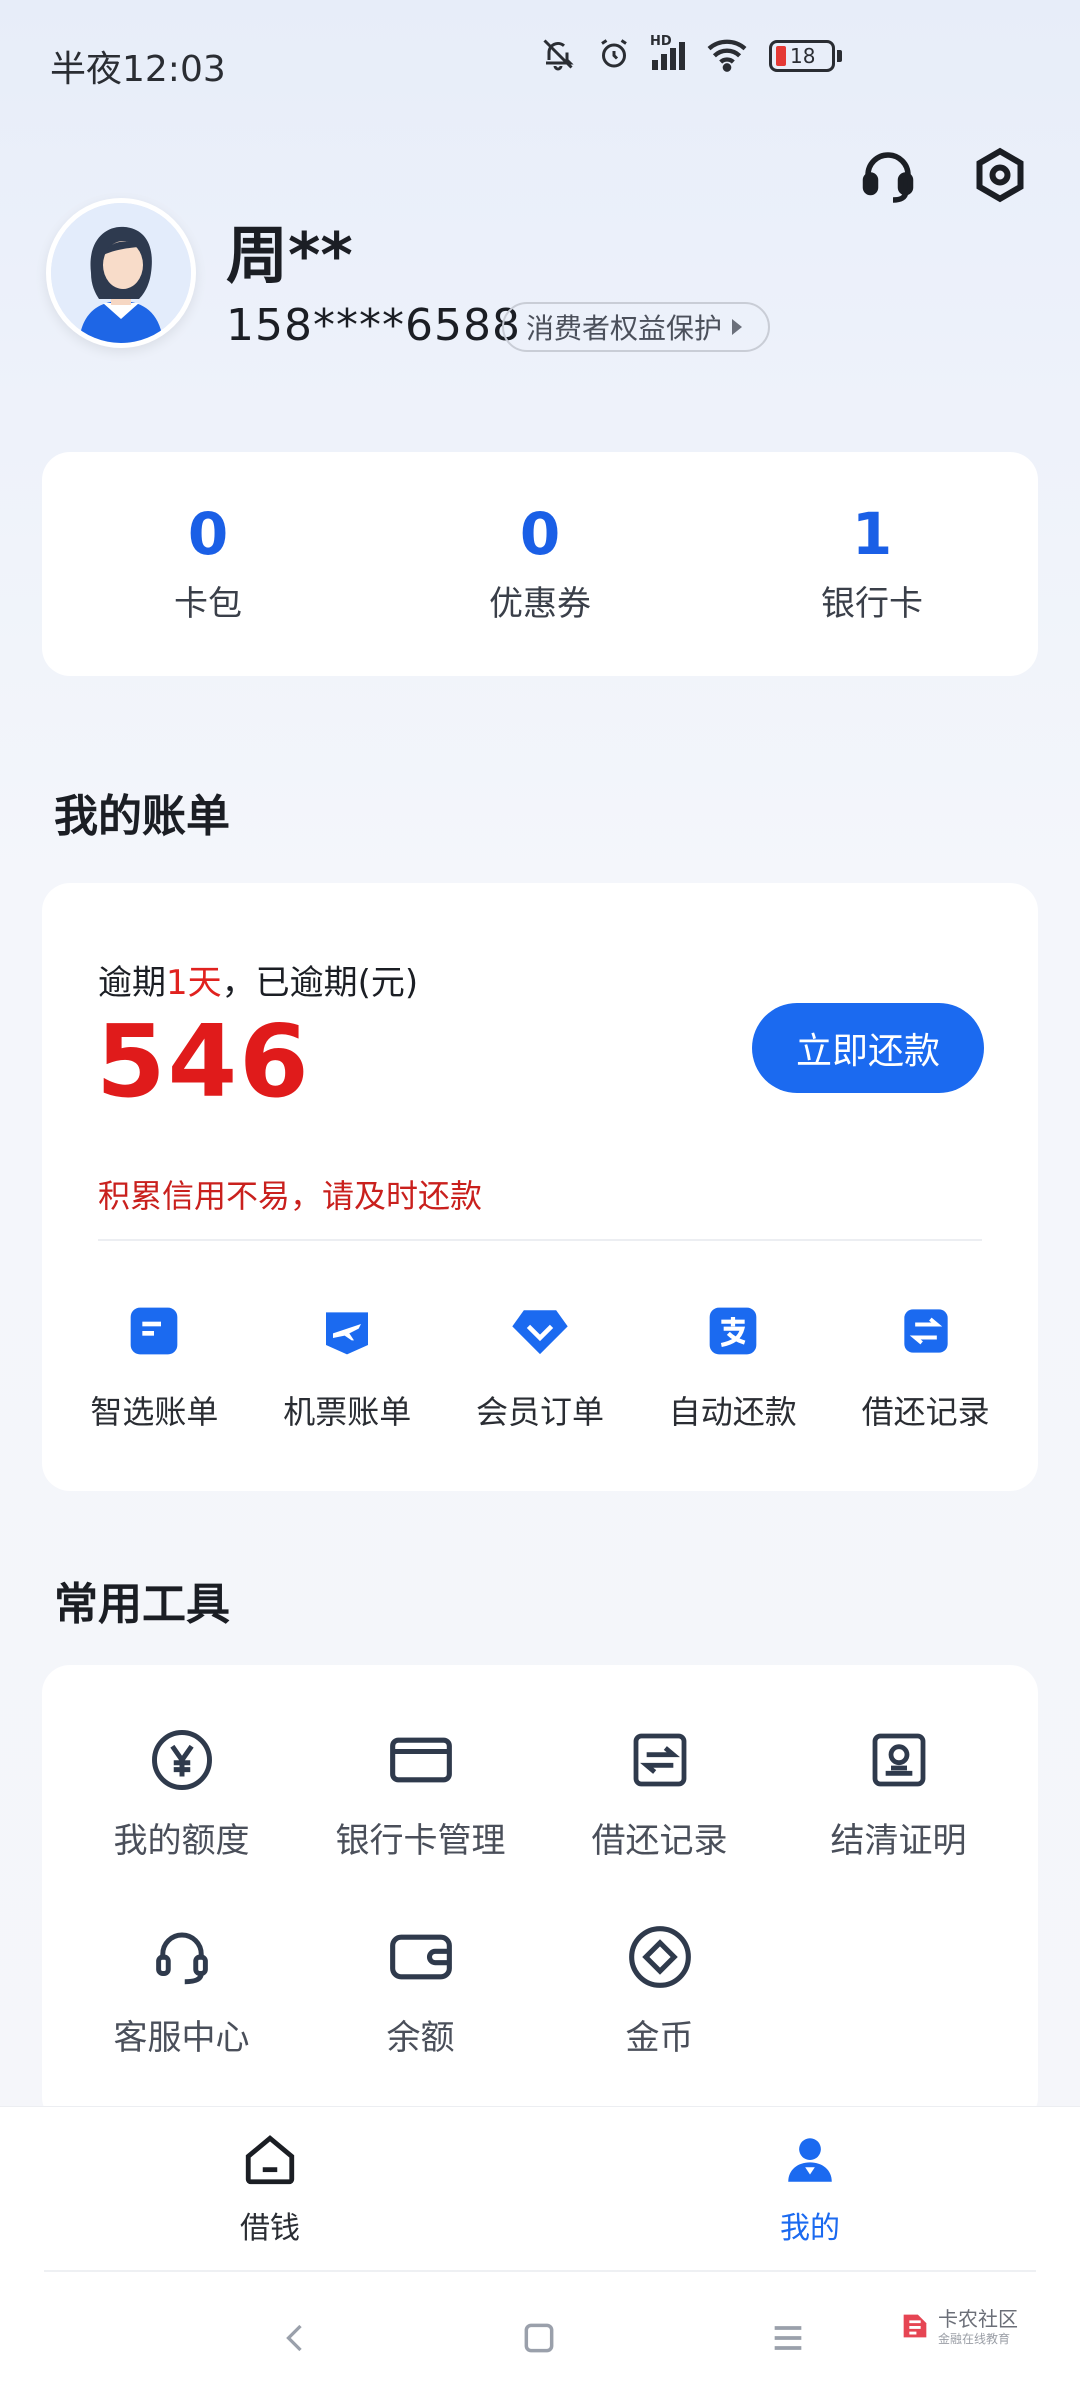  Describe the element at coordinates (320, 983) in the screenshot. I see `overdue-suffix: ，已逾期(元)` at that location.